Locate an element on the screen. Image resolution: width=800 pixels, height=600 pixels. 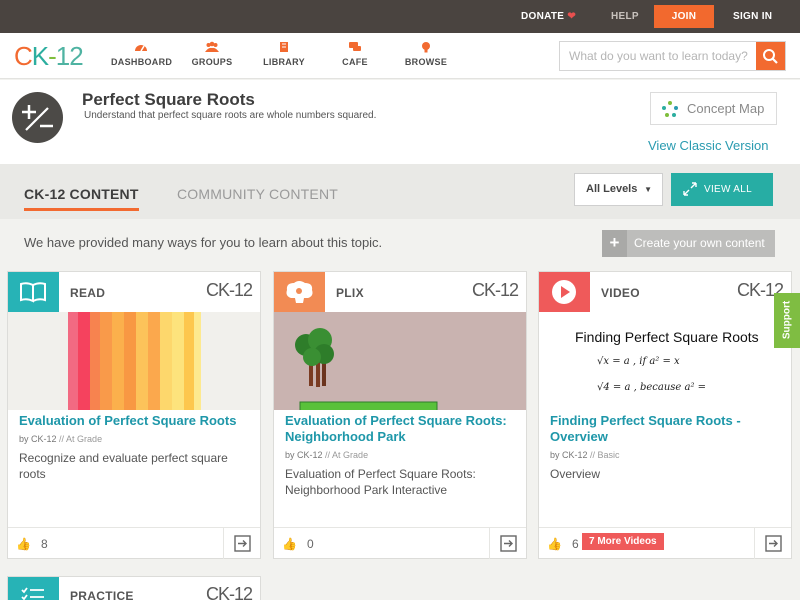
view-all-label: VIEW ALL is located at coordinates (728, 189).